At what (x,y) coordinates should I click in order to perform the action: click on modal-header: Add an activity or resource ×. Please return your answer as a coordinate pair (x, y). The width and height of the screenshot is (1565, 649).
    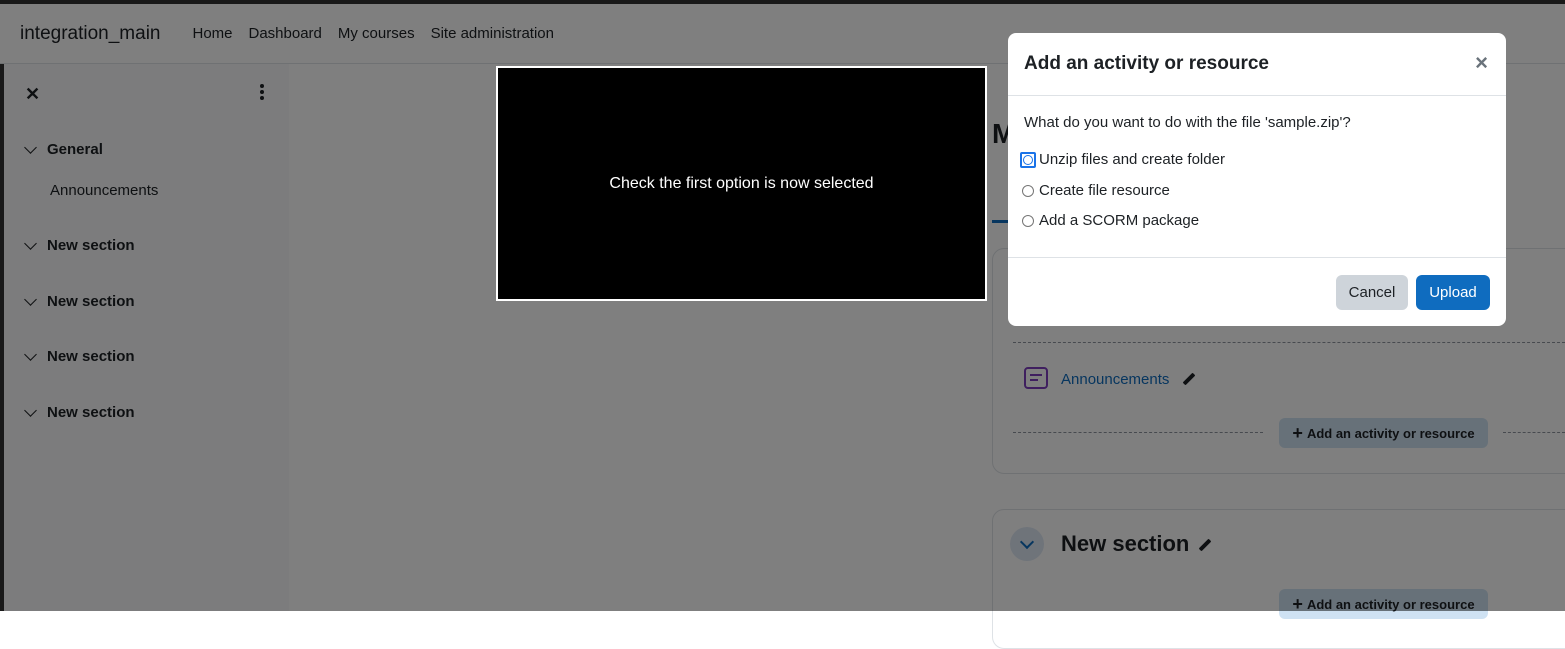
    Looking at the image, I should click on (1257, 64).